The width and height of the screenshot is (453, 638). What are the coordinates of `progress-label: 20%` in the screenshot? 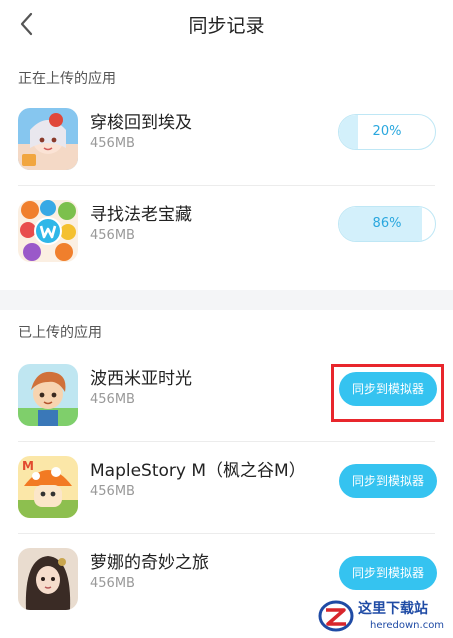 It's located at (387, 131).